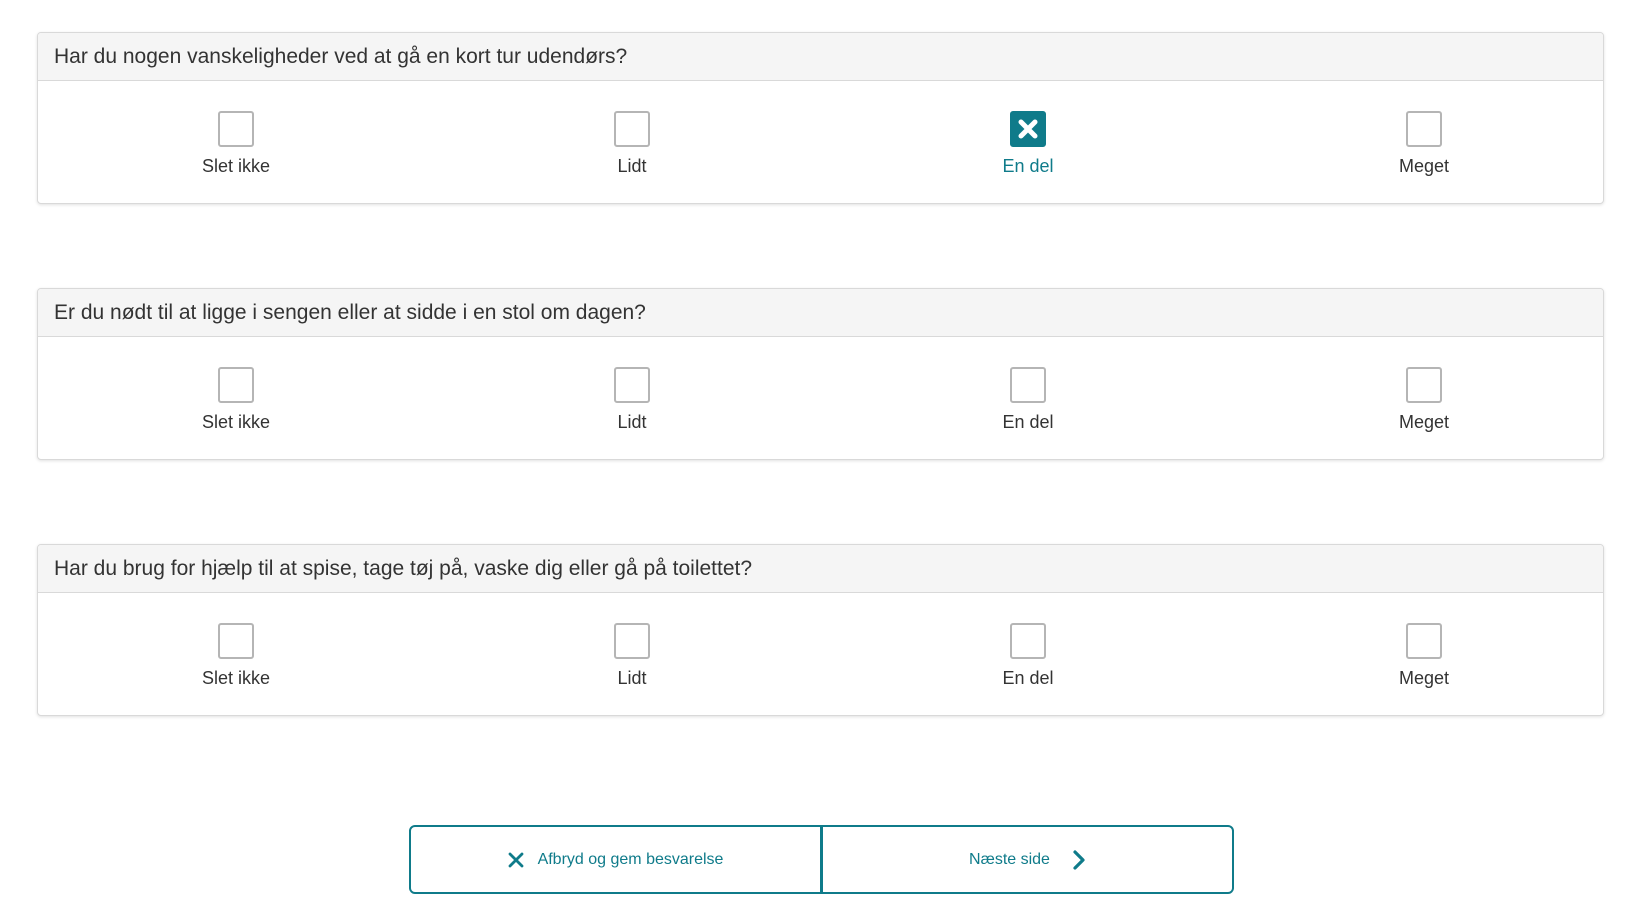 Image resolution: width=1643 pixels, height=903 pixels. I want to click on next-page-button: Næste side, so click(1028, 859).